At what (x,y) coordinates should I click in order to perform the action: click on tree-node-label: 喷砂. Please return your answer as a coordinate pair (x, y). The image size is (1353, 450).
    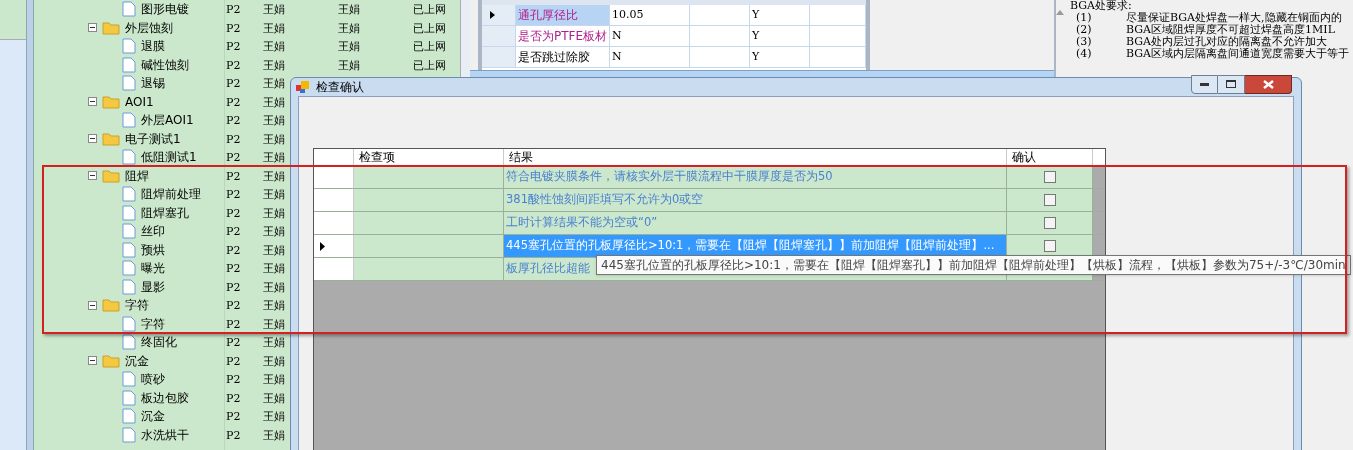
    Looking at the image, I should click on (153, 379).